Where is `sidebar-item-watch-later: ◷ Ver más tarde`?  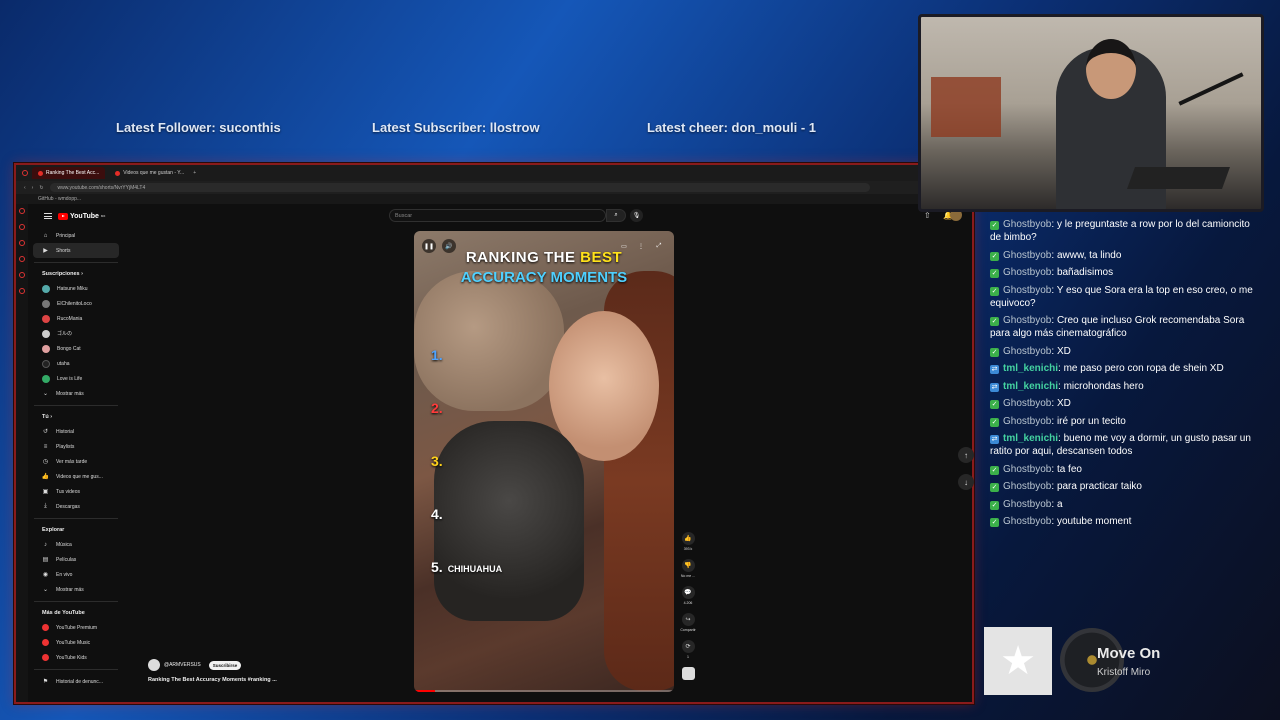
sidebar-item-watch-later: ◷ Ver más tarde is located at coordinates (76, 461).